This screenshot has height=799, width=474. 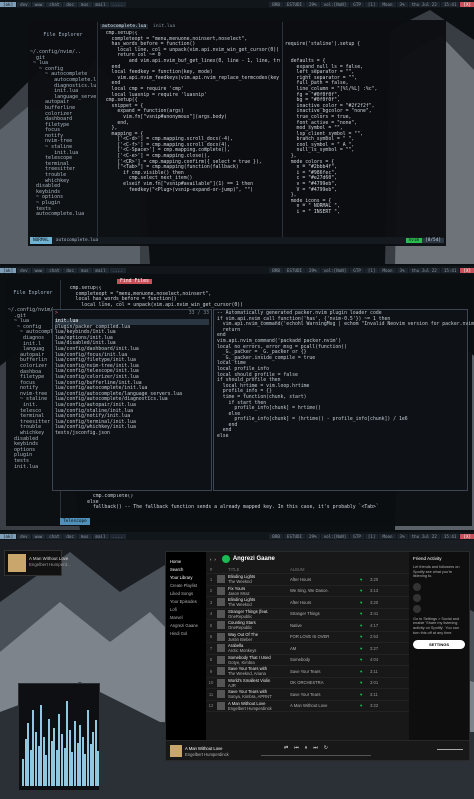 What do you see at coordinates (259, 637) in the screenshot?
I see `track-title-cell: Way Out Of The Justin Bieber` at bounding box center [259, 637].